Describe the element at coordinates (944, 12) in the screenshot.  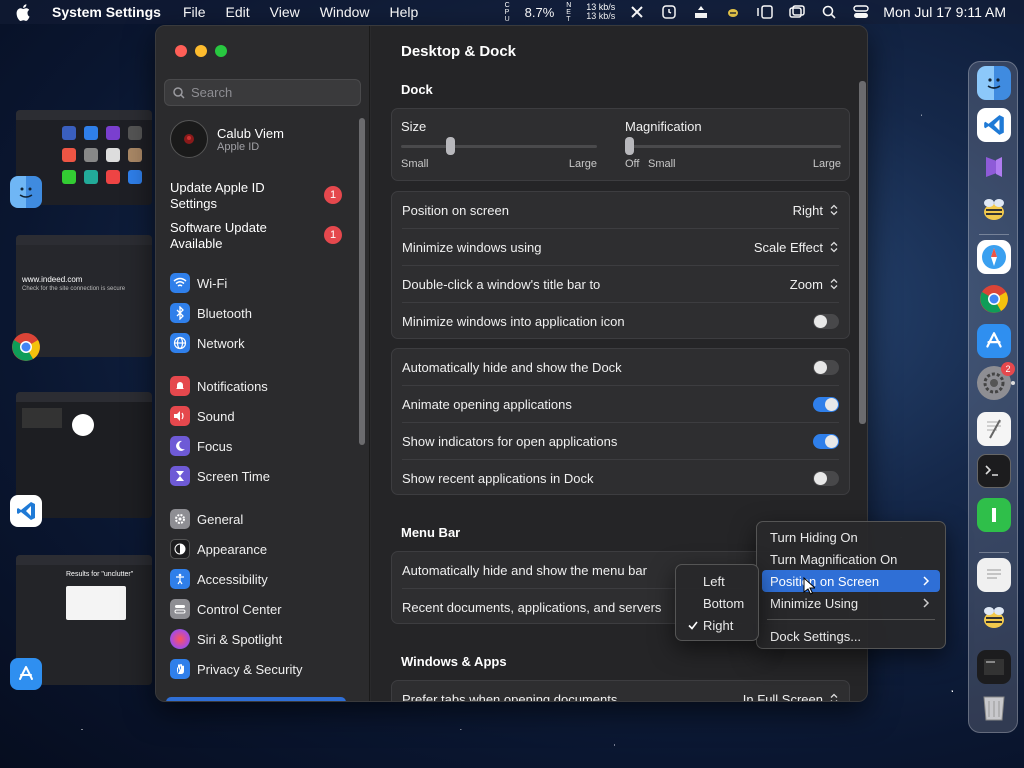
I see `menu-bar-clock: Mon Jul 17 9:11 AM` at that location.